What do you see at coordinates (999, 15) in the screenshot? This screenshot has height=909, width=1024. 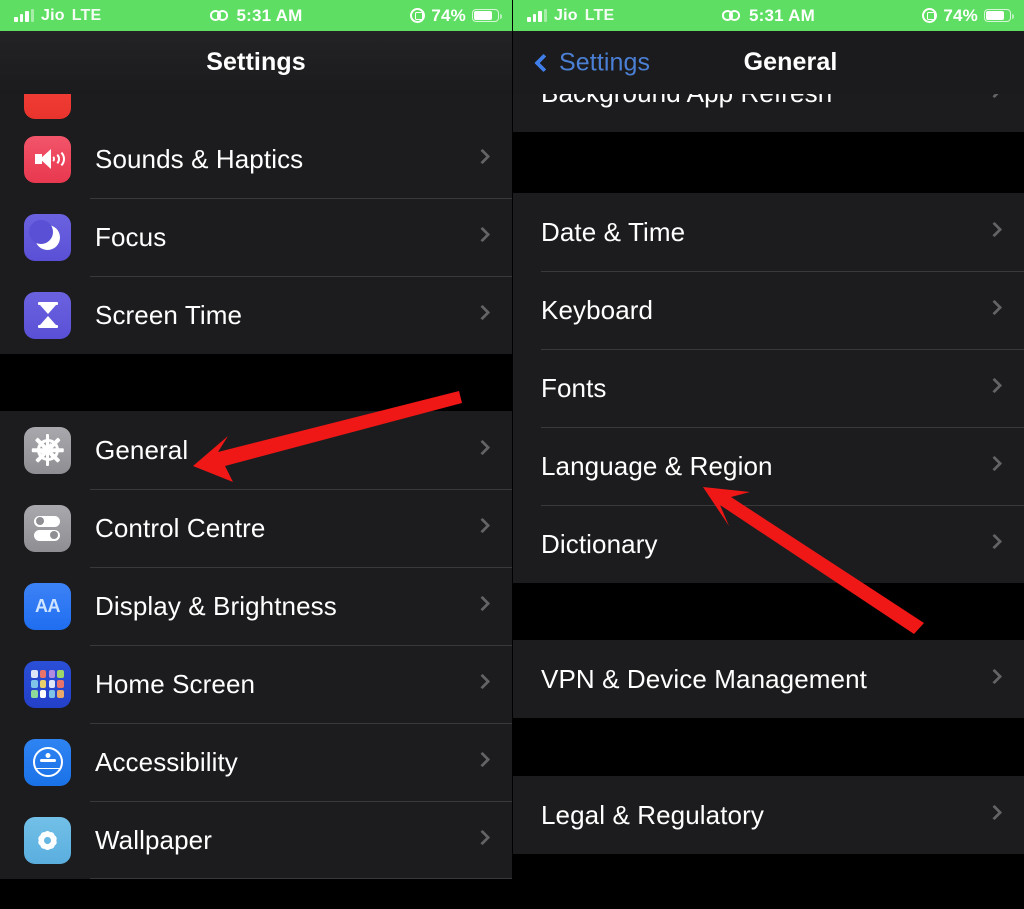 I see `battery-icon` at bounding box center [999, 15].